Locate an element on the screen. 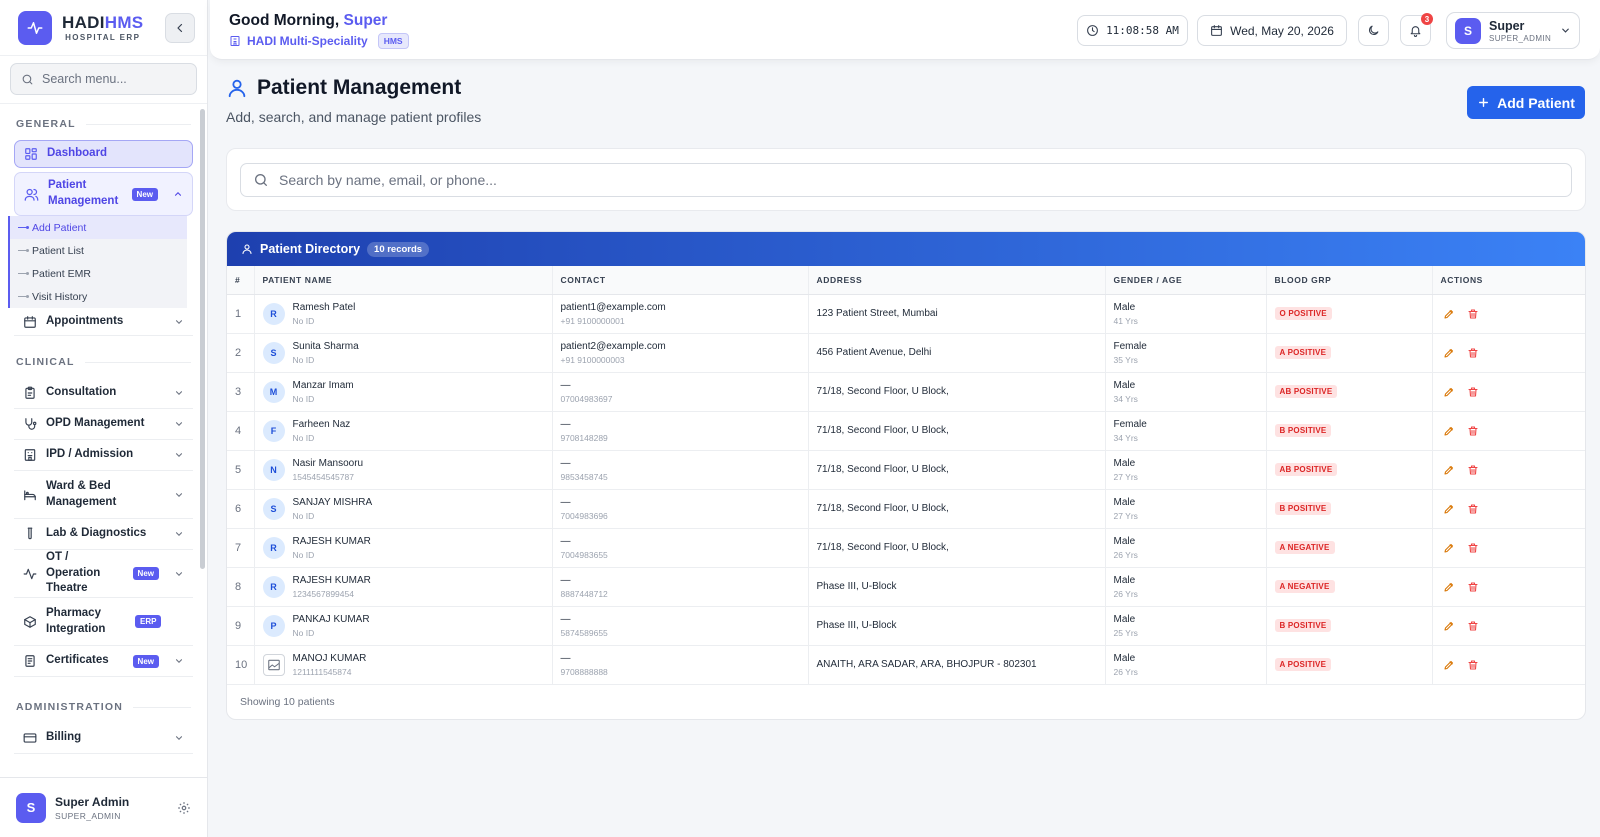 The height and width of the screenshot is (837, 1600). gender-age-cell: Male 41 Yrs is located at coordinates (1186, 314).